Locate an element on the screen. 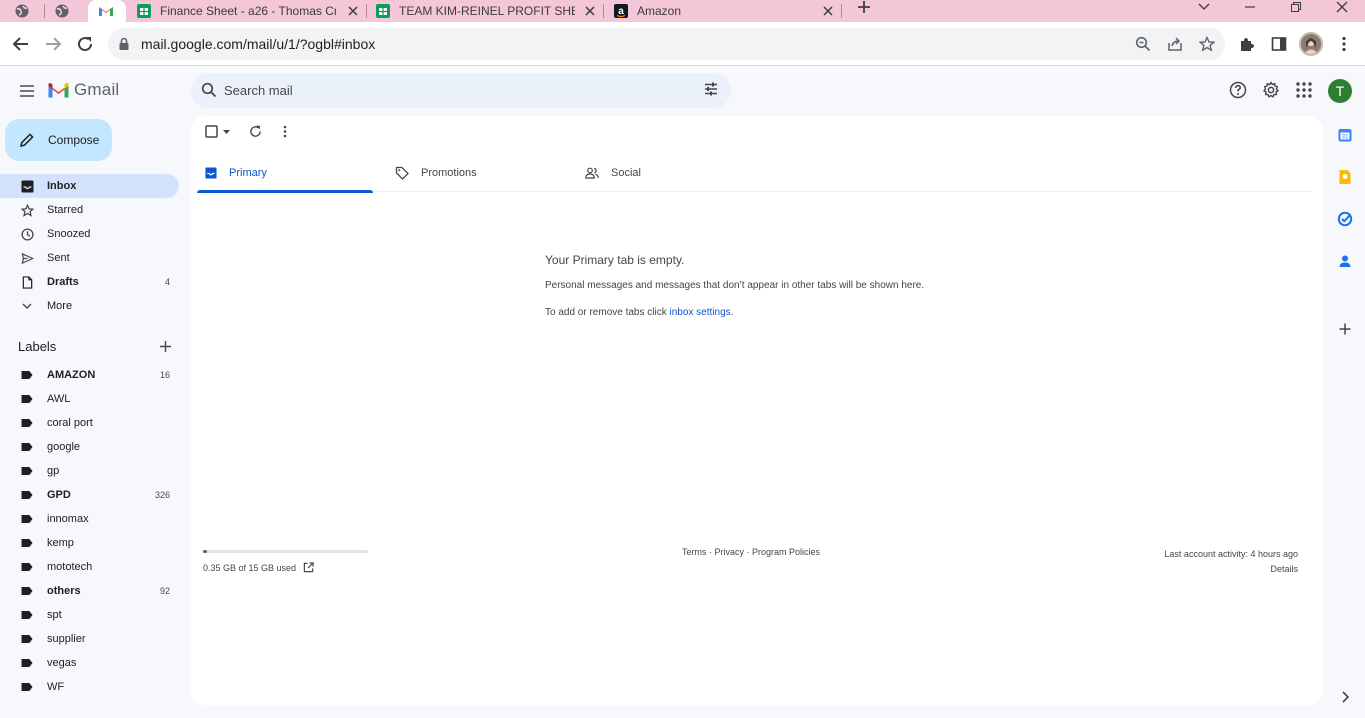 The image size is (1365, 718). label-name: GPD is located at coordinates (59, 495).